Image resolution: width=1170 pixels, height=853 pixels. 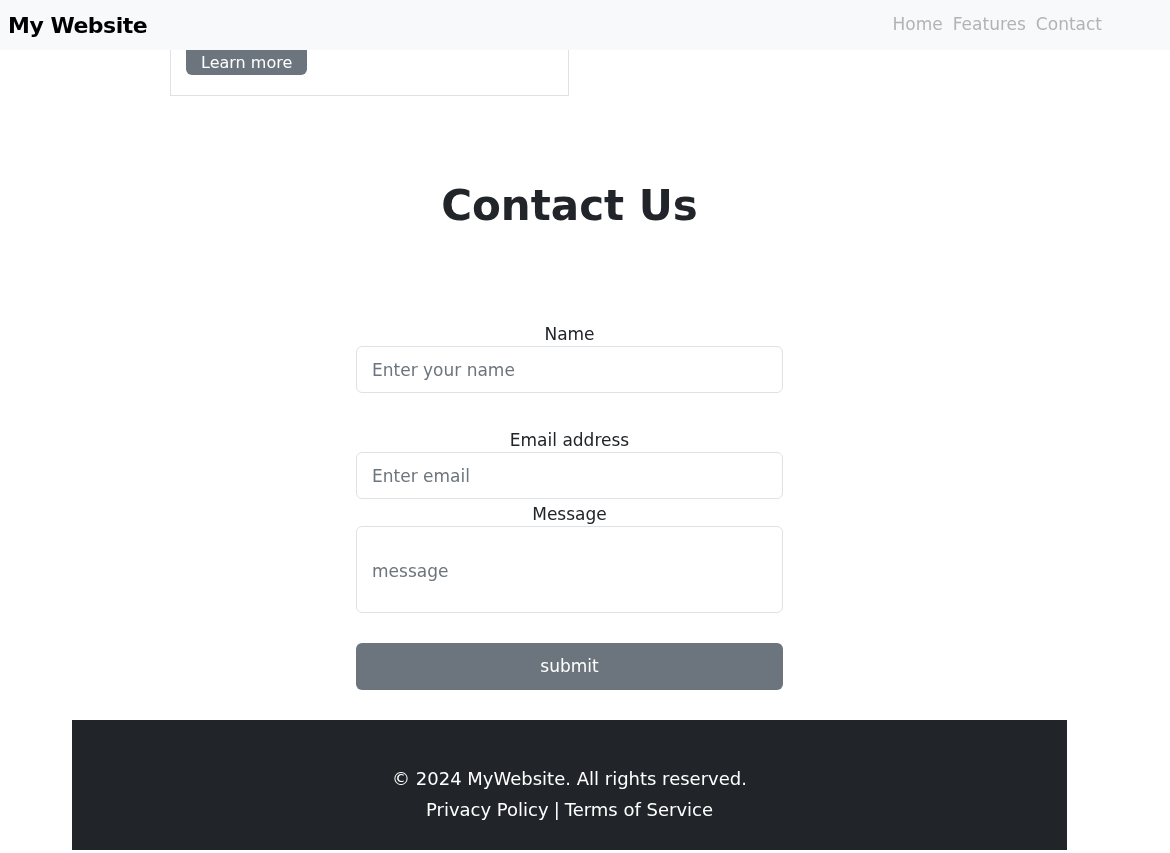 I want to click on message-field: message, so click(x=569, y=569).